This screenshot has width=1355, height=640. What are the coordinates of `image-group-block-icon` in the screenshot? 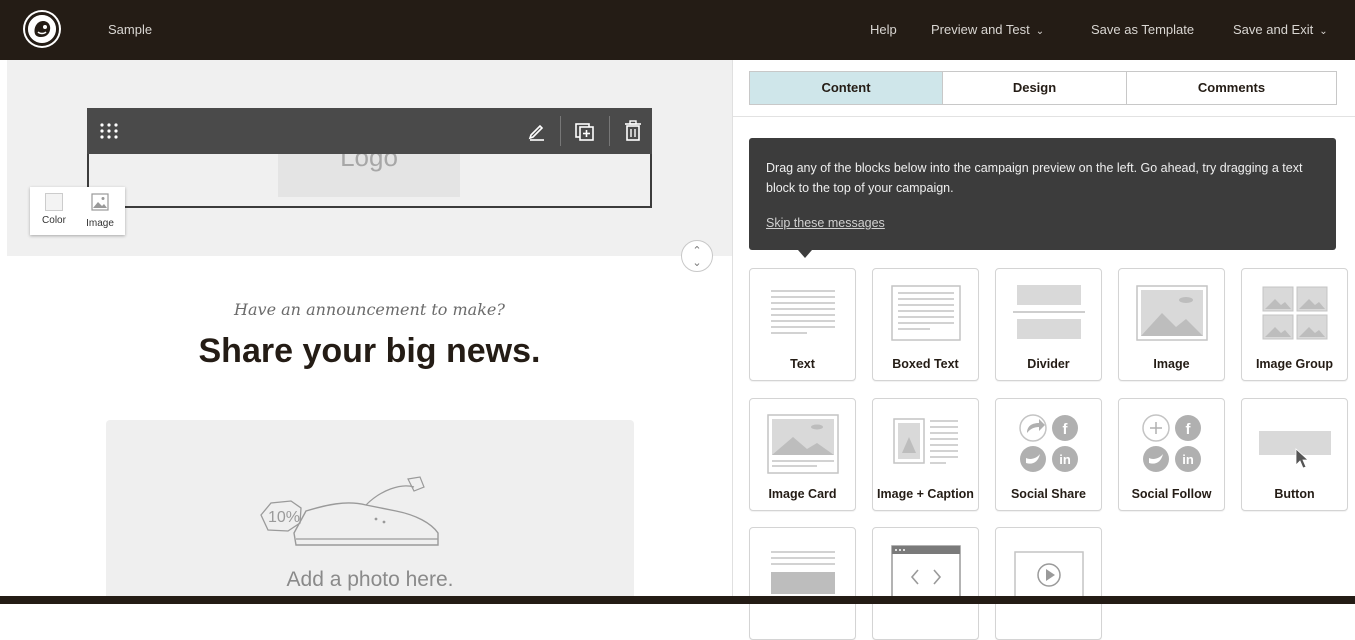 It's located at (1295, 313).